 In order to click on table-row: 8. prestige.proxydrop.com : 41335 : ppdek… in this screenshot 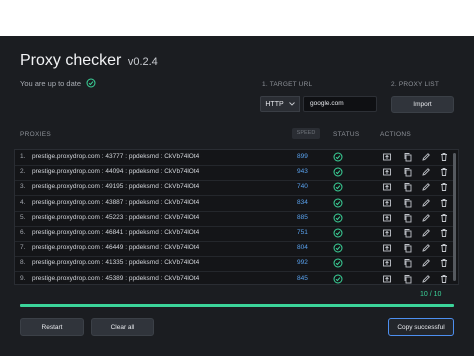, I will do `click(235, 264)`.